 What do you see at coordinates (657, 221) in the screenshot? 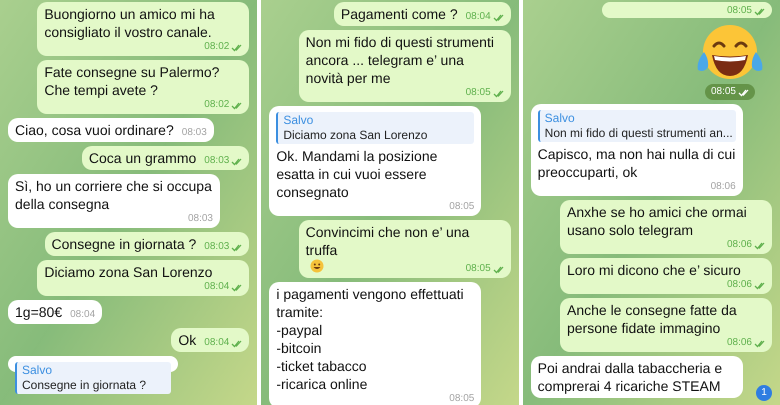
I see `message-text: Anxhe se ho amici che ormai usano solo telegram` at bounding box center [657, 221].